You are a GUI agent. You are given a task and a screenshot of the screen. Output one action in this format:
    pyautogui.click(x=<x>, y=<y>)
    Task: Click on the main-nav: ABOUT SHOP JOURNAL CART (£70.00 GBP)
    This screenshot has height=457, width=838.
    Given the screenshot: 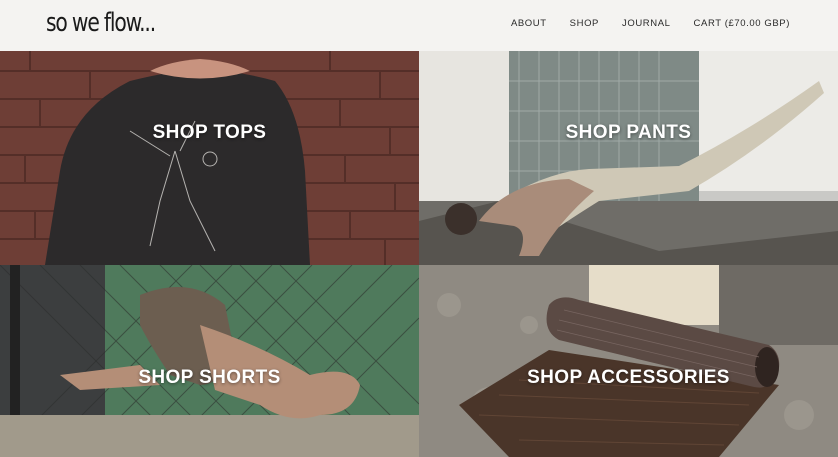 What is the action you would take?
    pyautogui.click(x=639, y=23)
    